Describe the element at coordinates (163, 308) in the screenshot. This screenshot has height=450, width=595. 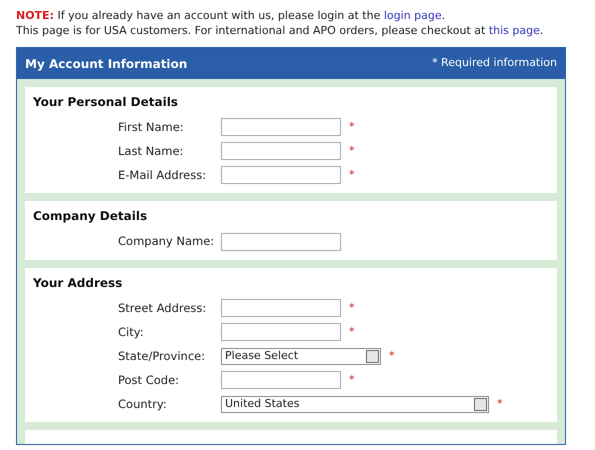
I see `field-label: Street Address:` at that location.